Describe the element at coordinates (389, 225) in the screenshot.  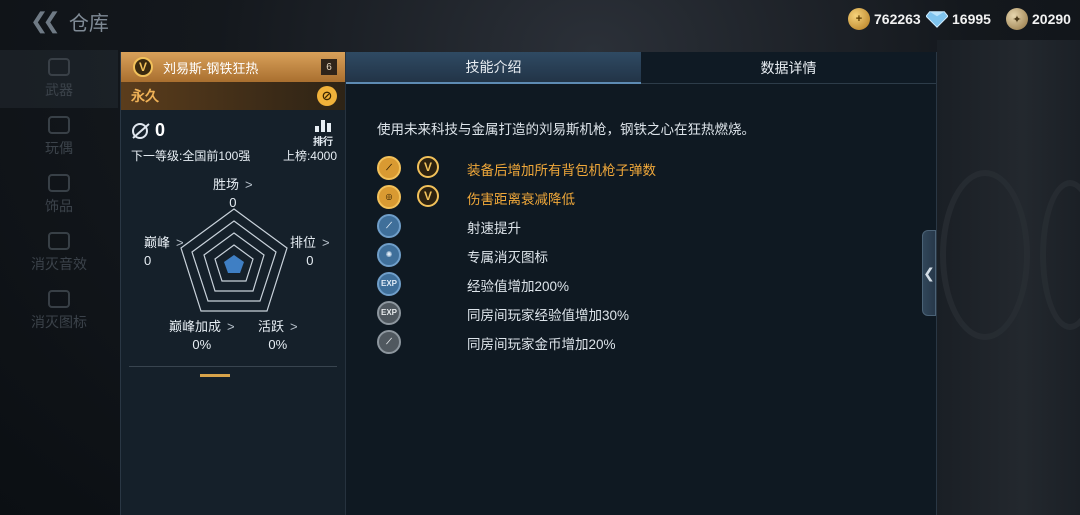
I see `fire-rate-icon: ⟋` at that location.